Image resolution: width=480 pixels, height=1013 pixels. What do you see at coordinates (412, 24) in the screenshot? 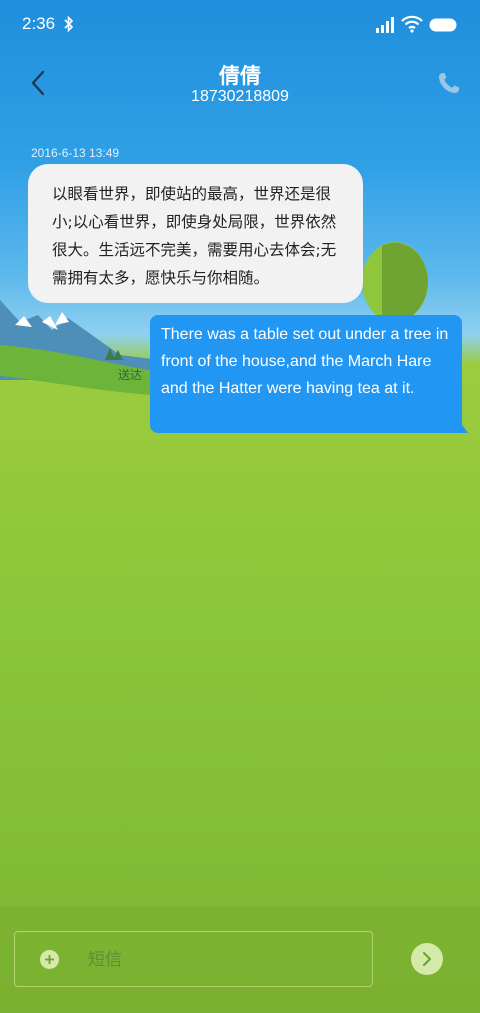
I see `wifi-icon` at bounding box center [412, 24].